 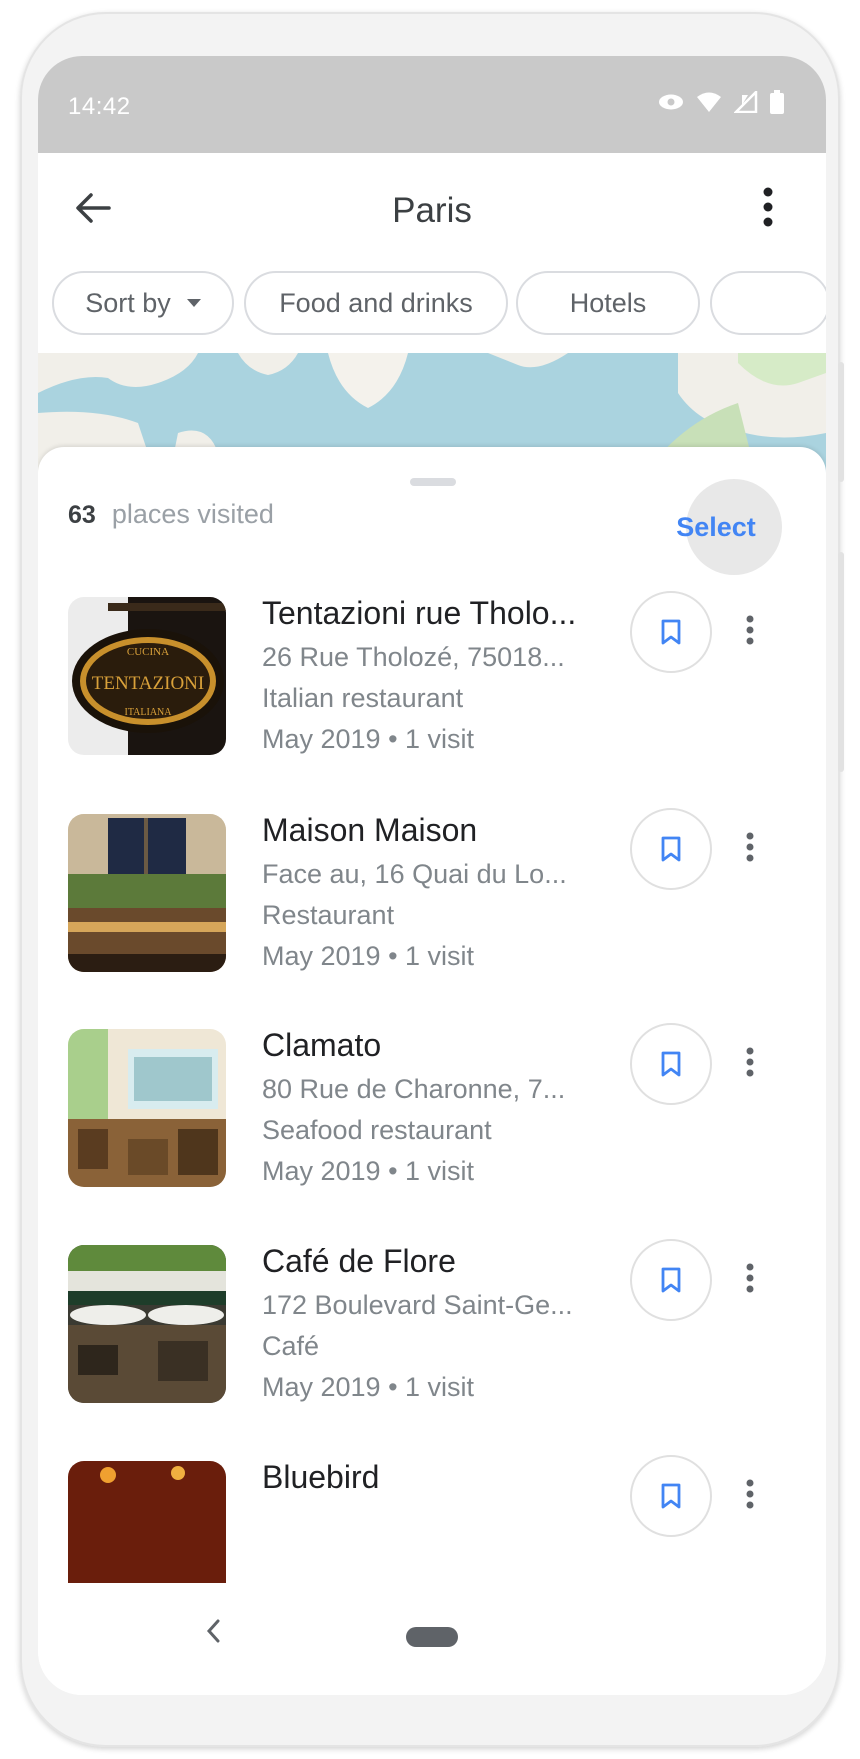 I want to click on arrow-drop-down-icon, so click(x=193, y=303).